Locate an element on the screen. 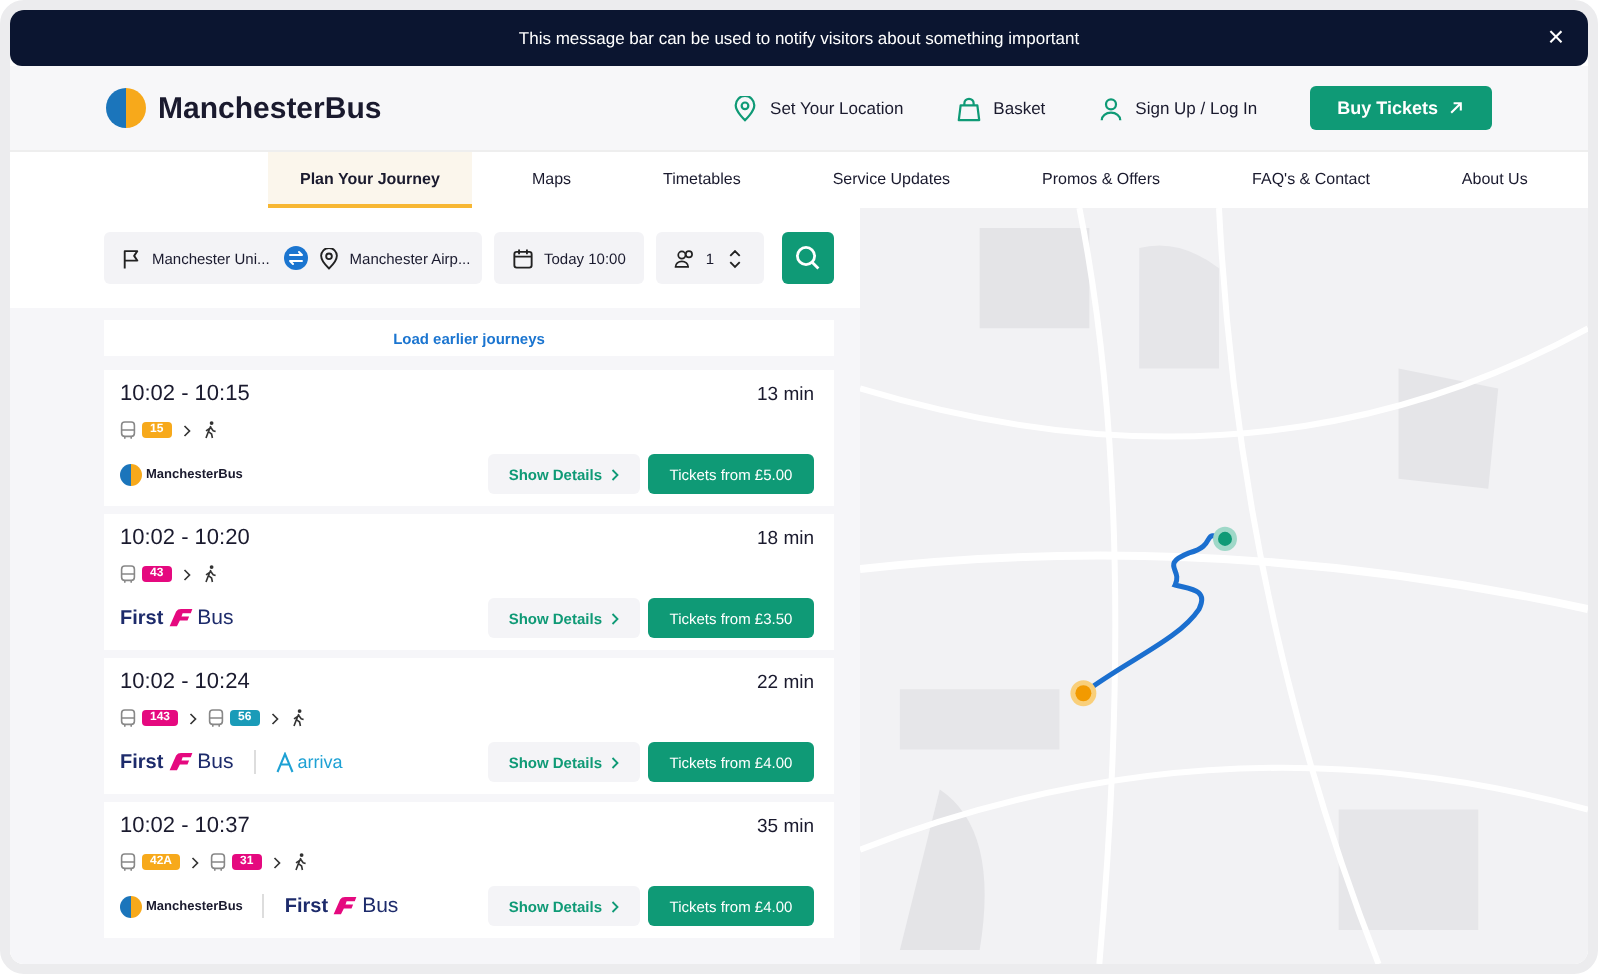 The image size is (1598, 974). header-link: Set Your Location is located at coordinates (818, 108).